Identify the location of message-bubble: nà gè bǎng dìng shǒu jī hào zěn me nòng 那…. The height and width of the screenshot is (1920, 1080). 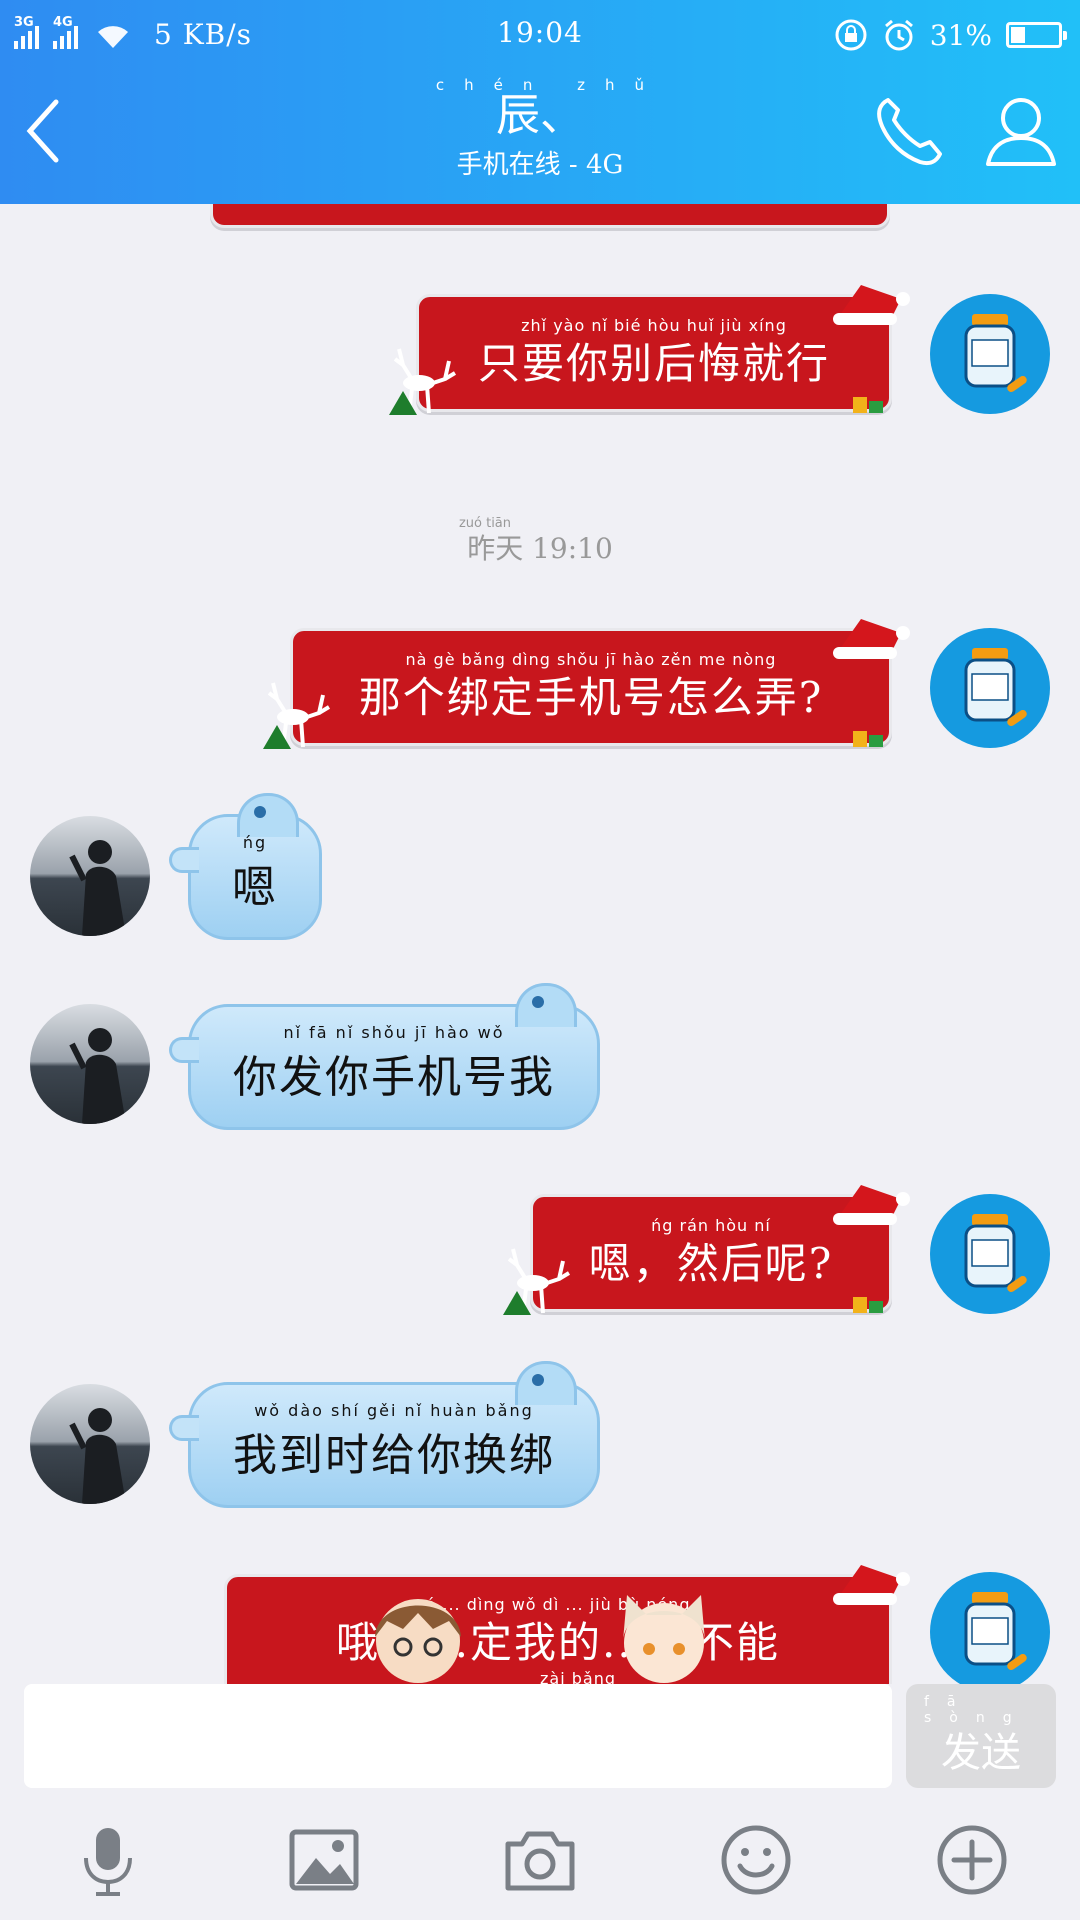
(586, 684).